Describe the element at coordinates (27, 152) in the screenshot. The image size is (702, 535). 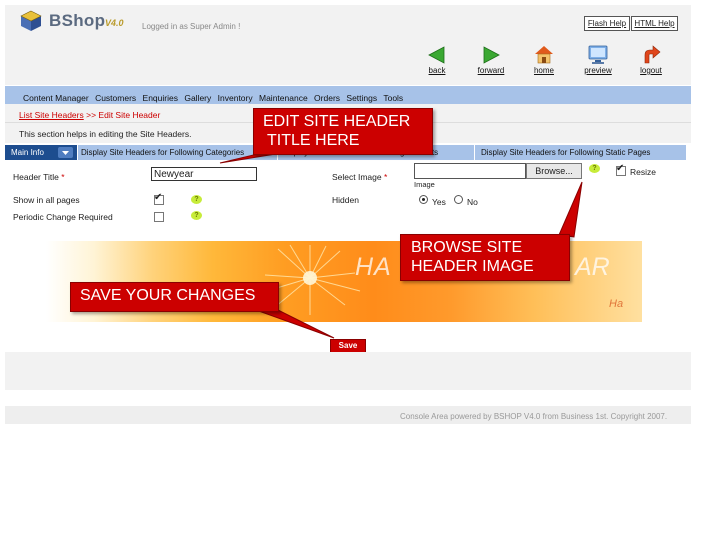
I see `tab-main-info-label: Main Info` at that location.